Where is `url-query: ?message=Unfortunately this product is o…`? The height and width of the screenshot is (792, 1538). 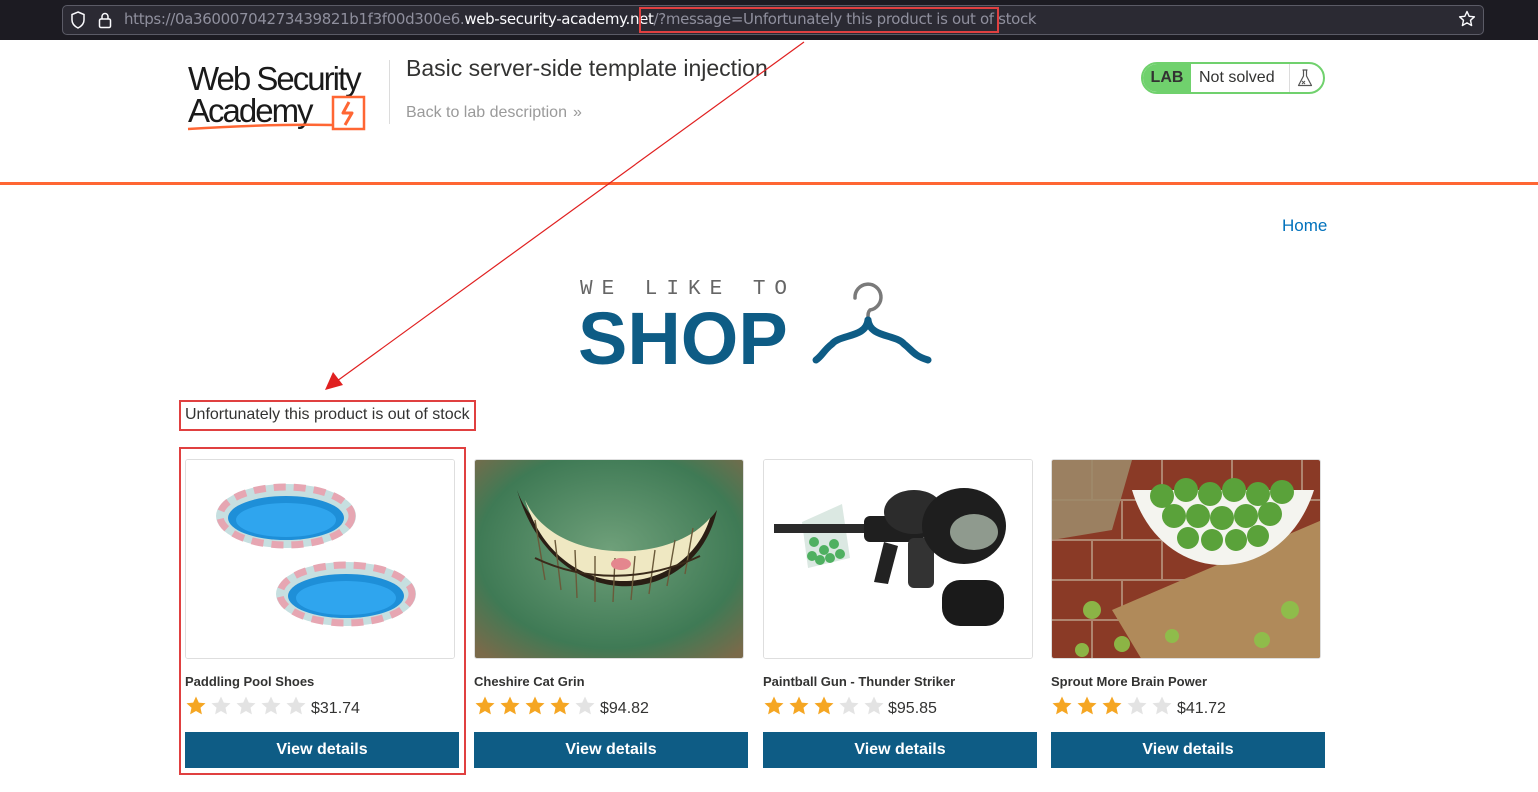 url-query: ?message=Unfortunately this product is o… is located at coordinates (847, 19).